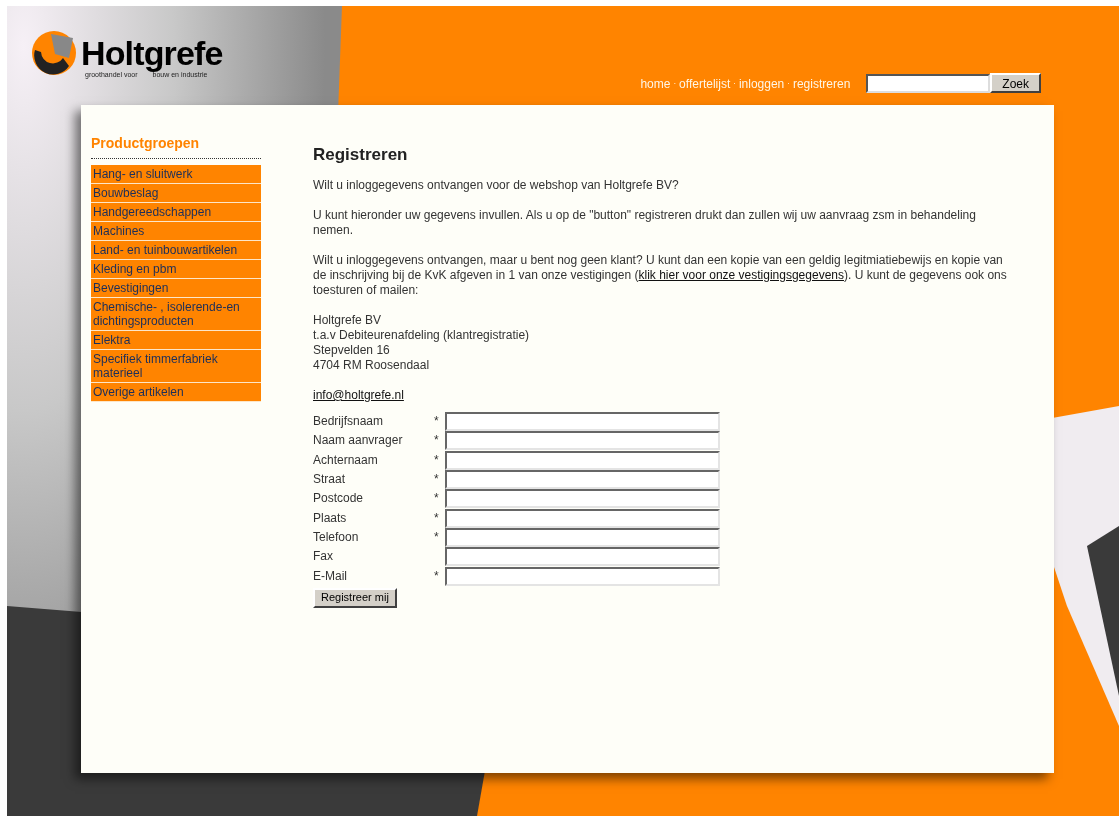 This screenshot has width=1119, height=816. What do you see at coordinates (54, 53) in the screenshot?
I see `logo-icon` at bounding box center [54, 53].